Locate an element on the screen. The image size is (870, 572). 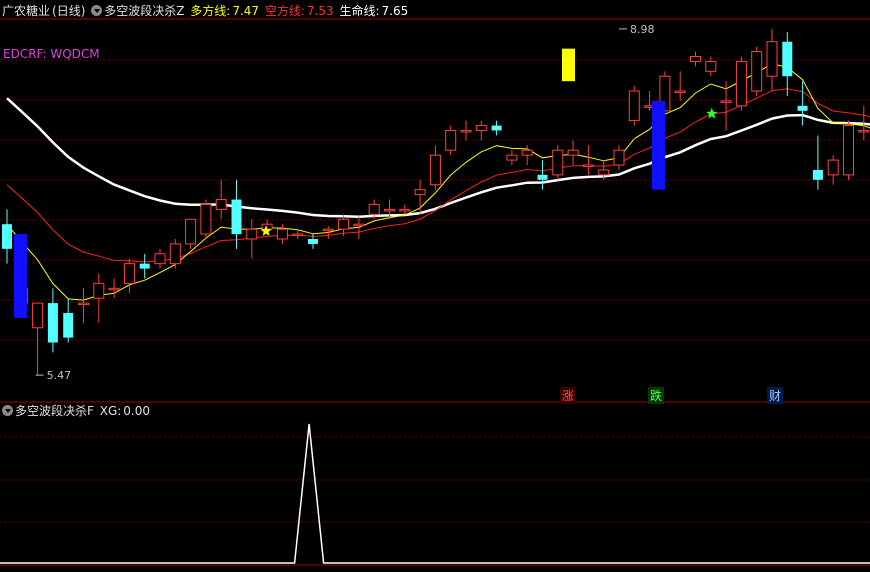
xg-value: 0.00 is located at coordinates (137, 411).